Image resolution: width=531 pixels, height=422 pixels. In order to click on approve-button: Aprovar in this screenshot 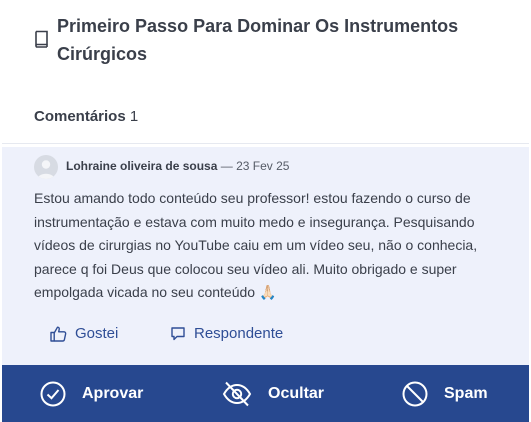, I will do `click(91, 393)`.